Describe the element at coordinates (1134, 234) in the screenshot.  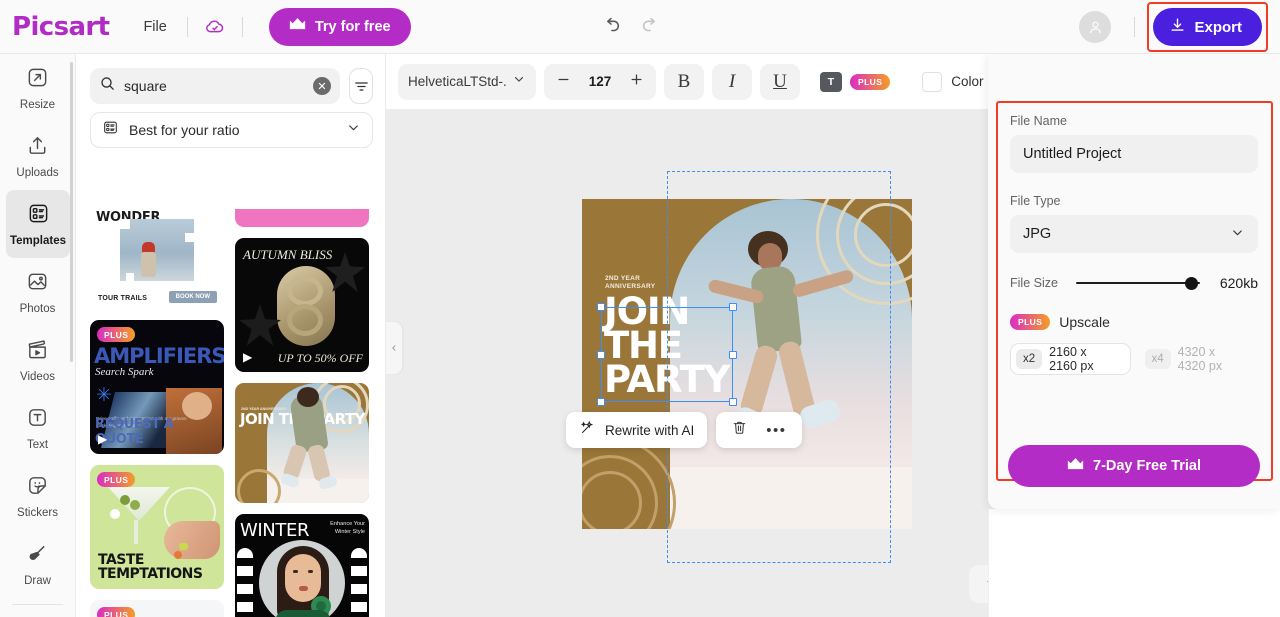
I see `file-type-select: JPG` at that location.